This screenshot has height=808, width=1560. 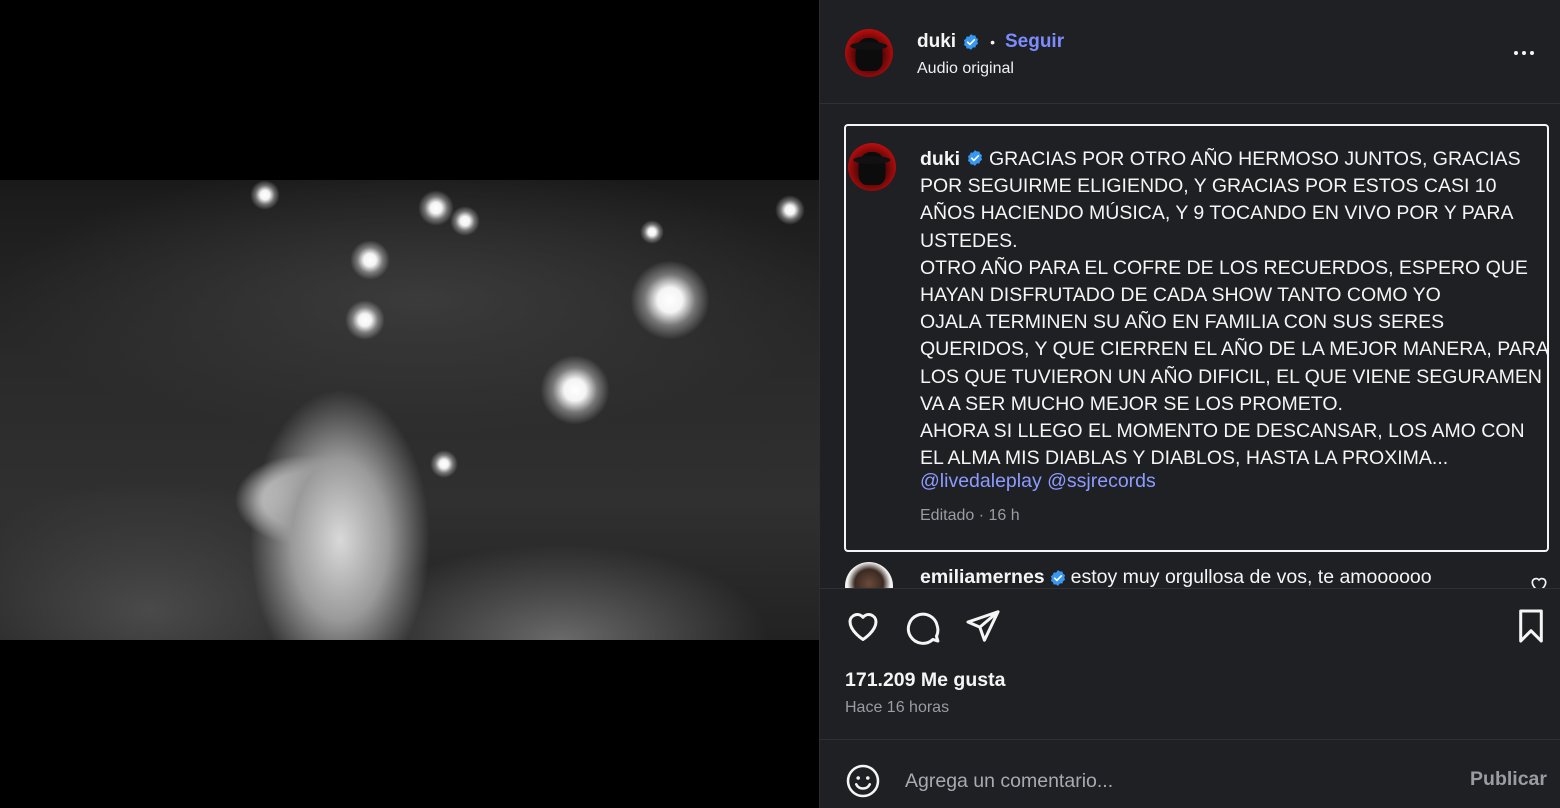 I want to click on author-line: duki • Seguir, so click(x=990, y=42).